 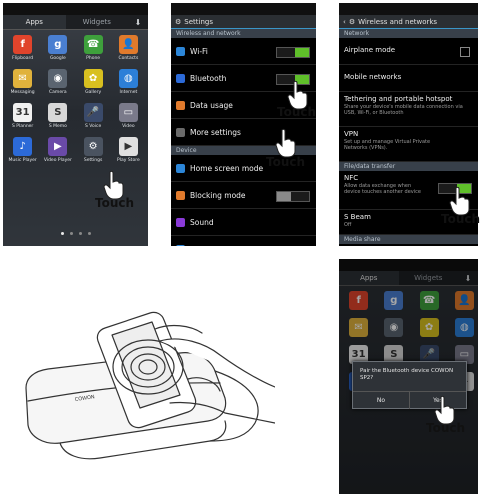 What do you see at coordinates (465, 52) in the screenshot?
I see `airplane-mode-checkbox` at bounding box center [465, 52].